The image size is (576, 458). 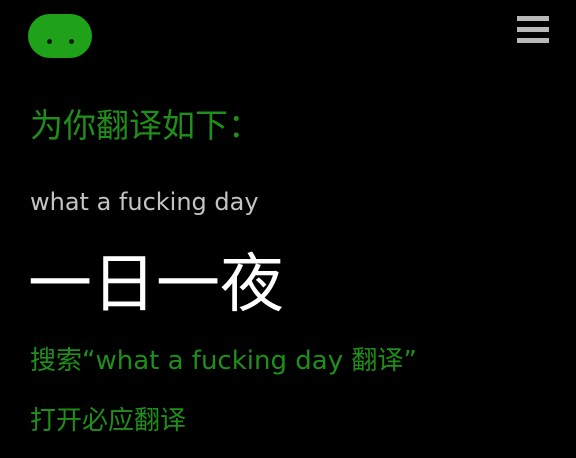 I want to click on app-logo-icon, so click(x=60, y=36).